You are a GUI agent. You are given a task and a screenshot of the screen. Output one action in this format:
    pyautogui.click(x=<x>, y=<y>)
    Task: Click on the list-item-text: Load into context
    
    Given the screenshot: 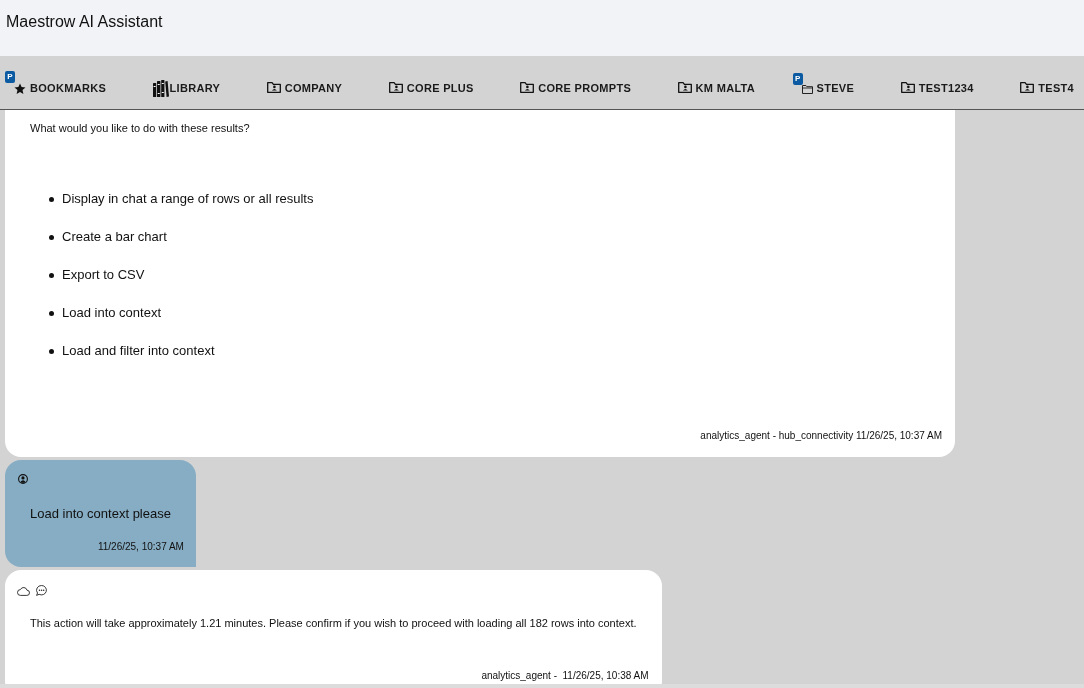 What is the action you would take?
    pyautogui.click(x=112, y=313)
    